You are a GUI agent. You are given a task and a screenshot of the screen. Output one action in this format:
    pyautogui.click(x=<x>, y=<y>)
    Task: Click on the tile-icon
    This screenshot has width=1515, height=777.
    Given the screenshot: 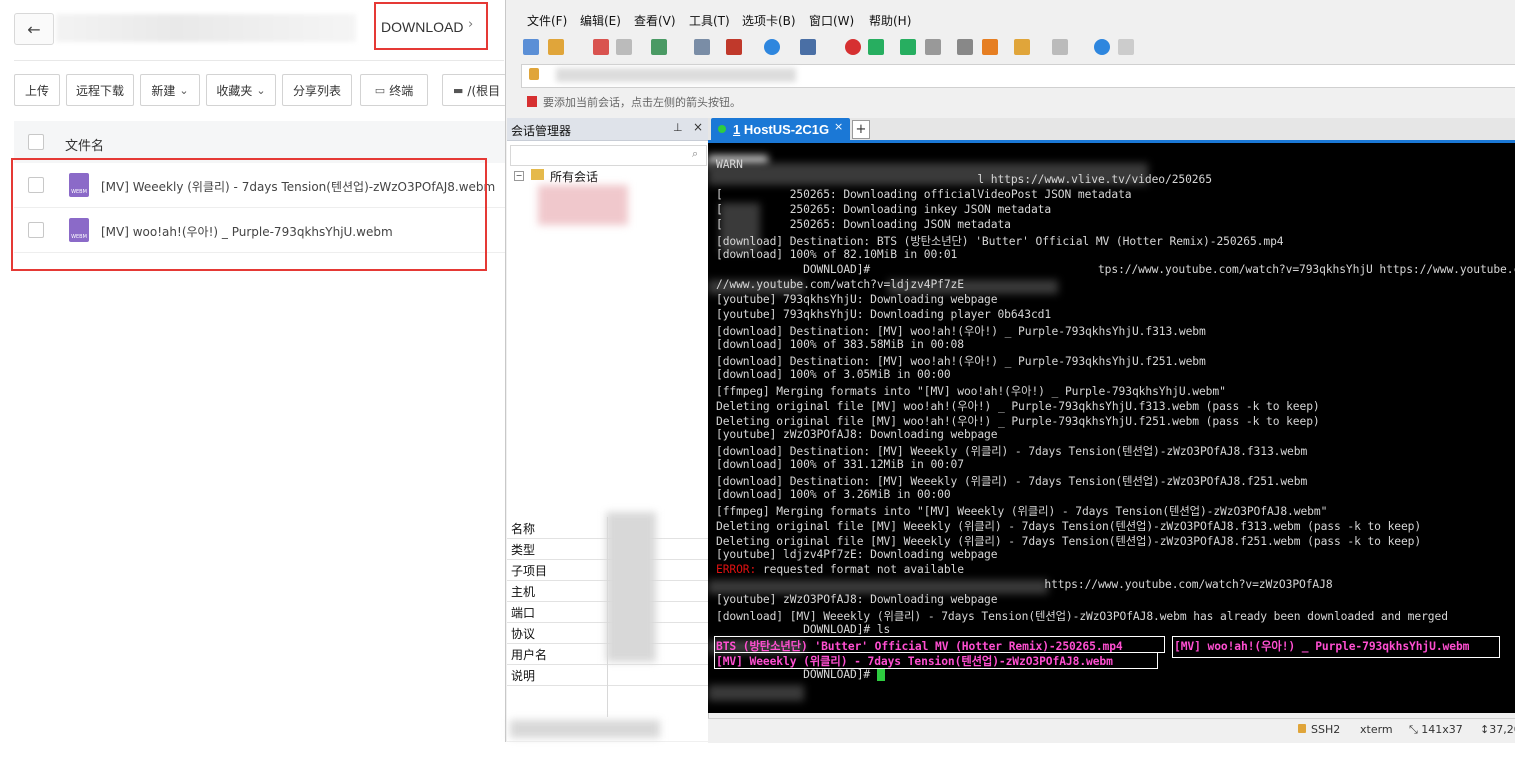 What is the action you would take?
    pyautogui.click(x=1060, y=47)
    